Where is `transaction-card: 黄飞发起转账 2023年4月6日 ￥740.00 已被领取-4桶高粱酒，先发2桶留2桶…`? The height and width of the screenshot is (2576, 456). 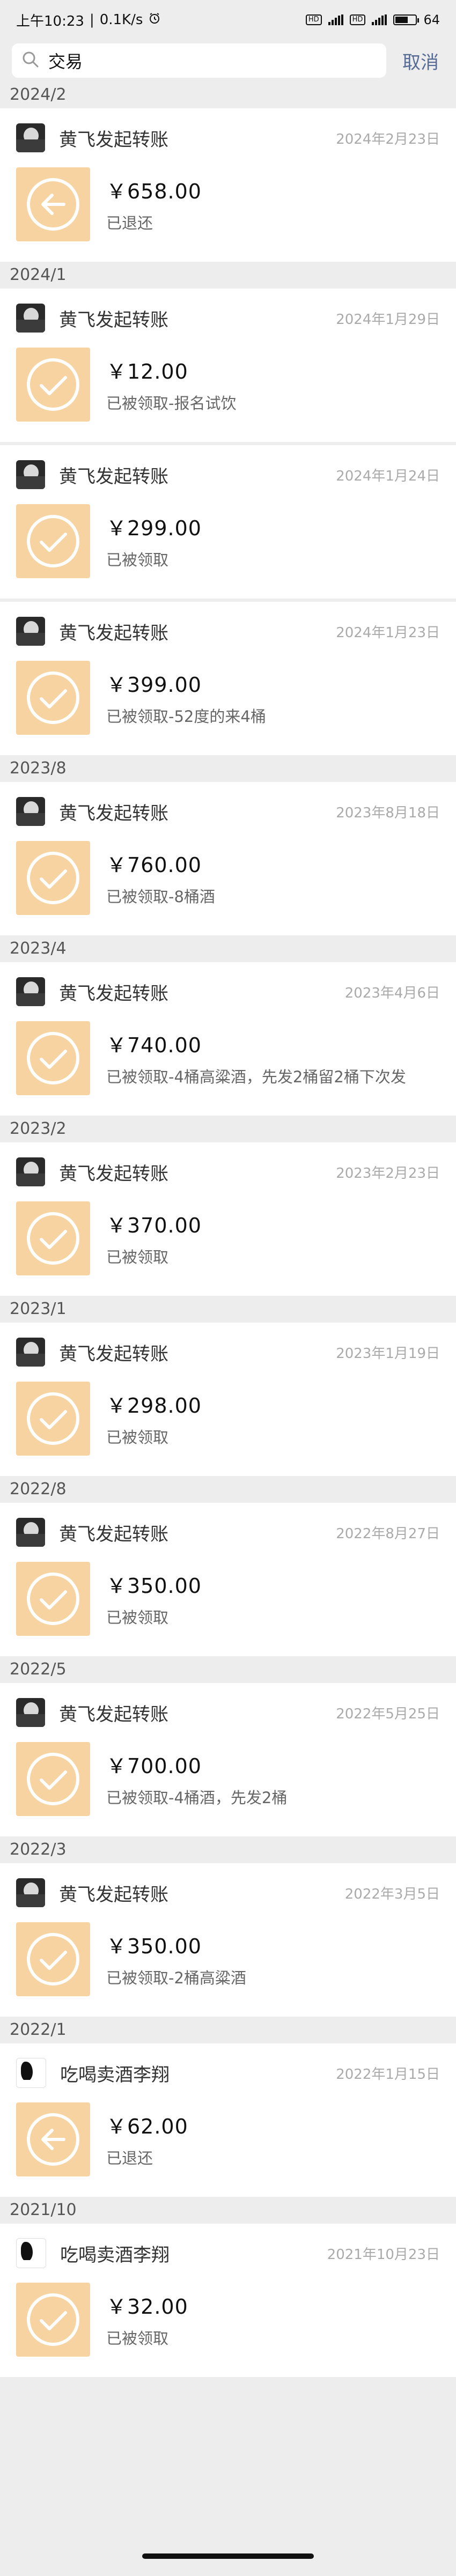
transaction-card: 黄飞发起转账 2023年4月6日 ￥740.00 已被领取-4桶高粱酒，先发2桶留2桶… is located at coordinates (228, 1039).